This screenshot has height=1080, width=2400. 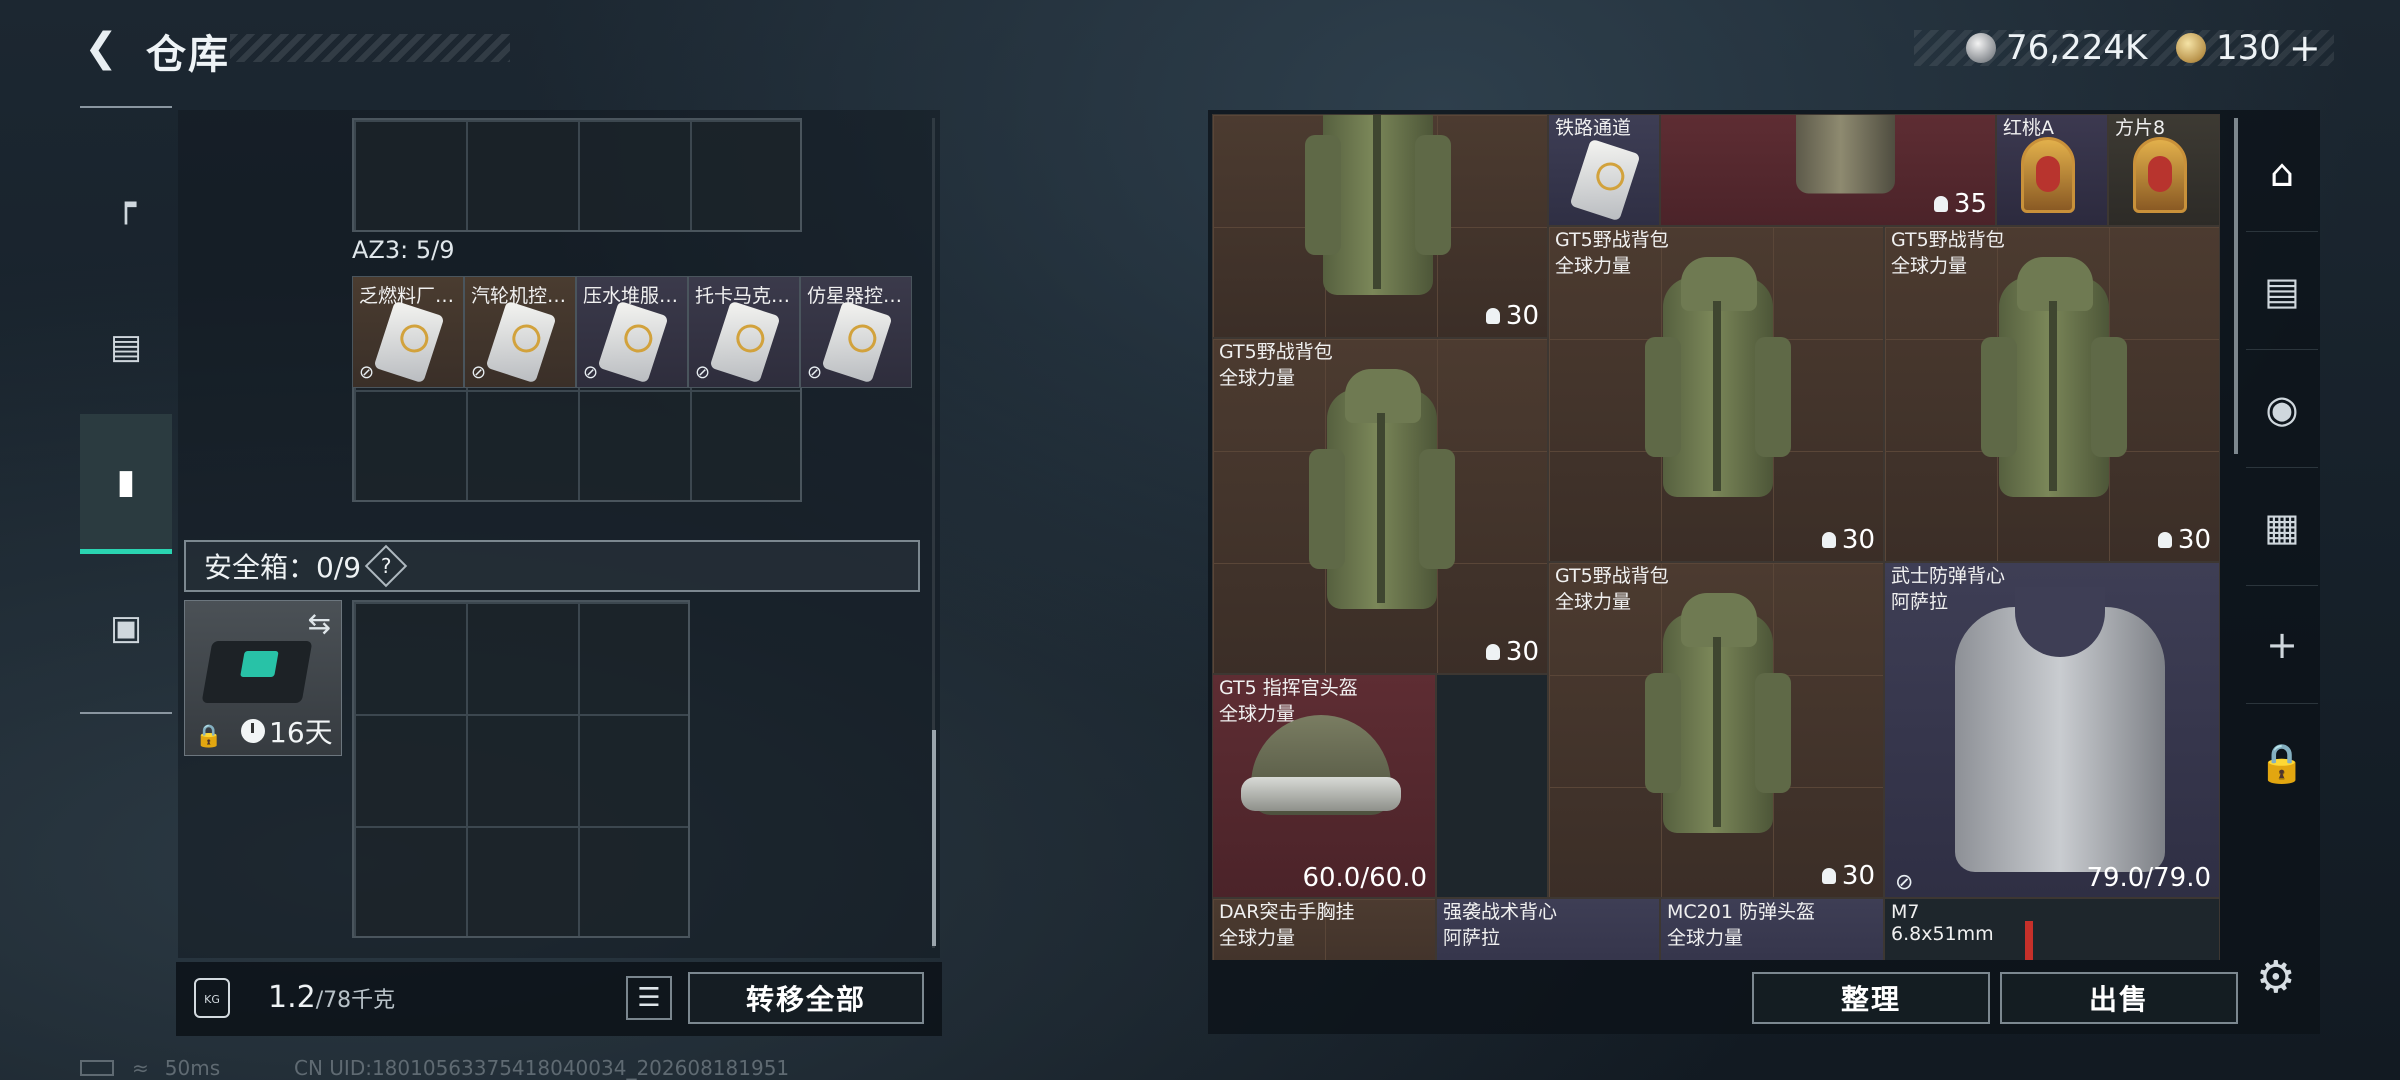 I want to click on title-decoration, so click(x=370, y=48).